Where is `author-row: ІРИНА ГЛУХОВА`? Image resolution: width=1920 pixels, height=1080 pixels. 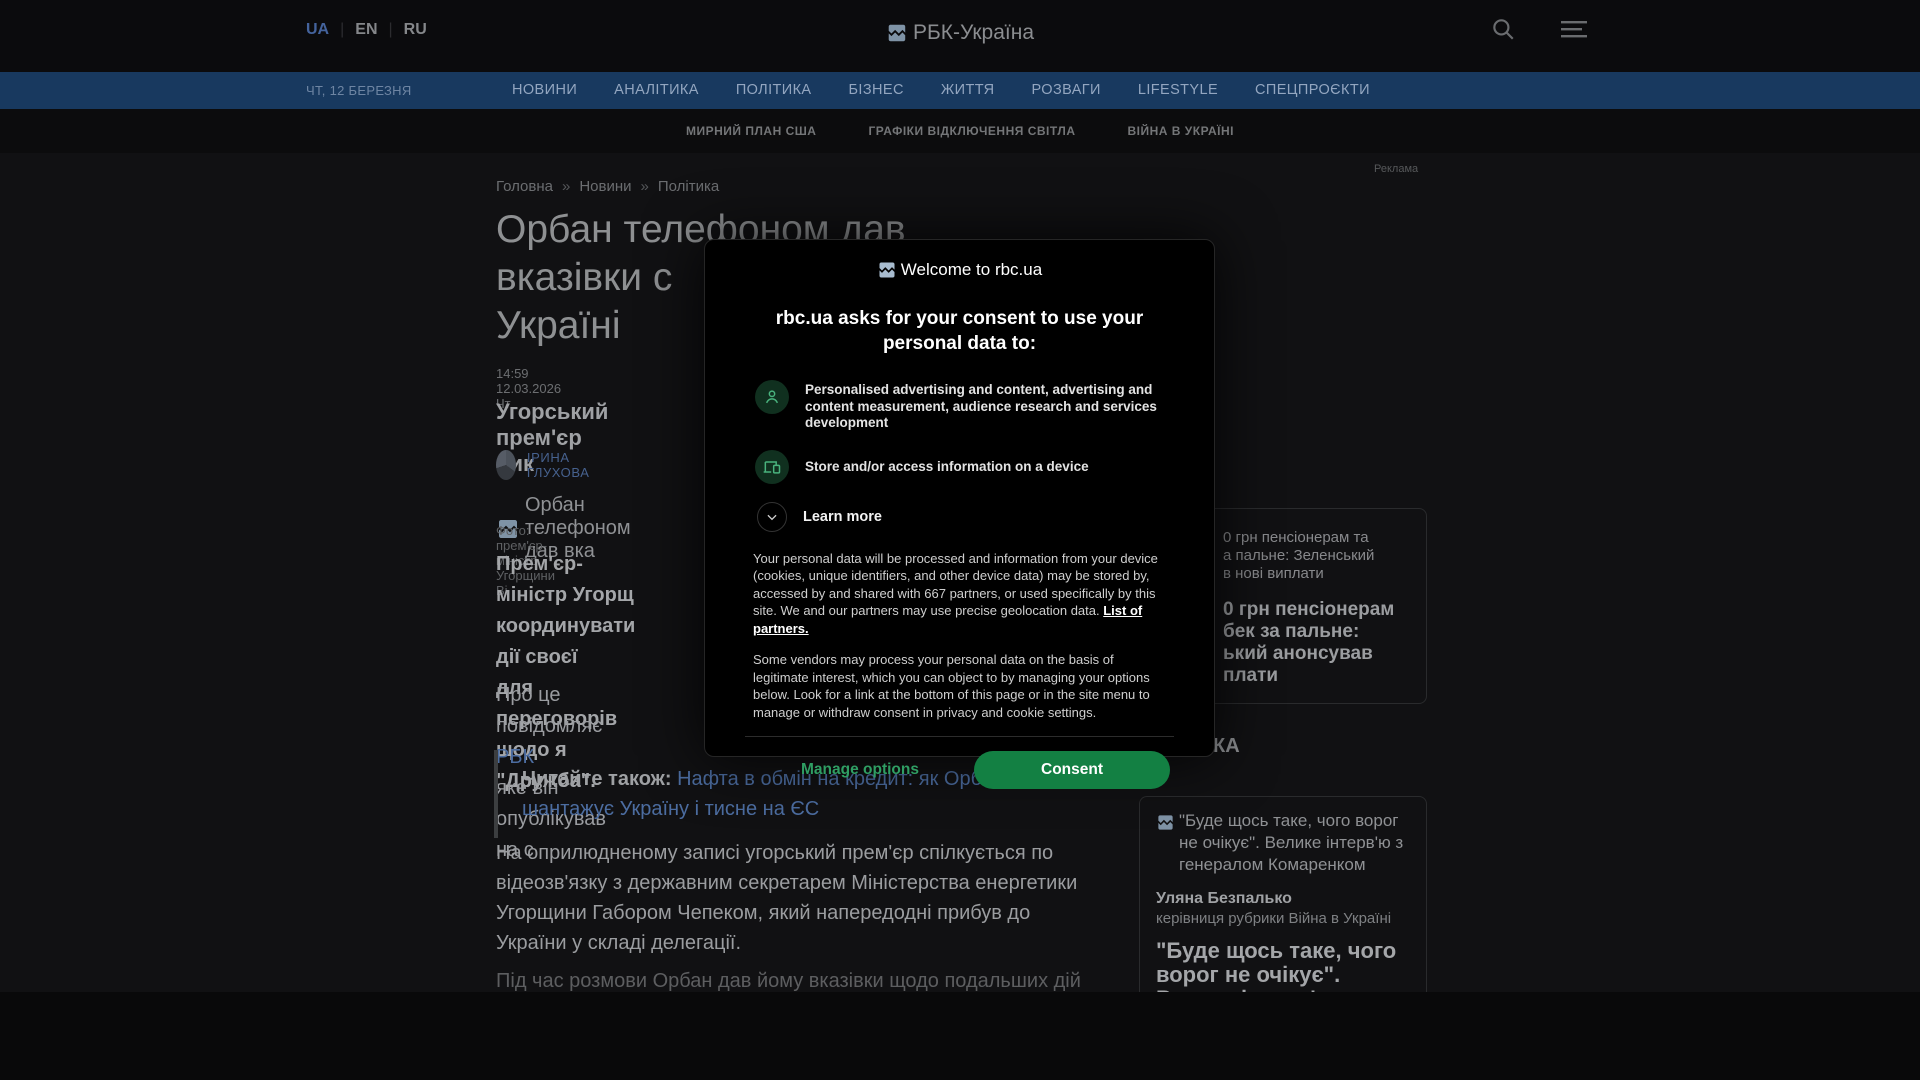
author-row: ІРИНА ГЛУХОВА is located at coordinates (548, 465).